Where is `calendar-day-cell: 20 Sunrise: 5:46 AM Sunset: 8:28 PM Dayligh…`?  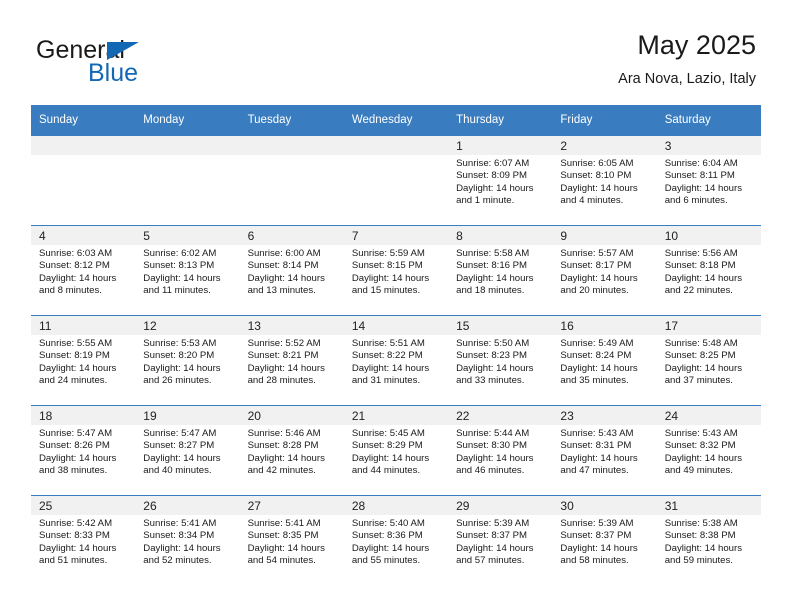 calendar-day-cell: 20 Sunrise: 5:46 AM Sunset: 8:28 PM Dayligh… is located at coordinates (291, 450).